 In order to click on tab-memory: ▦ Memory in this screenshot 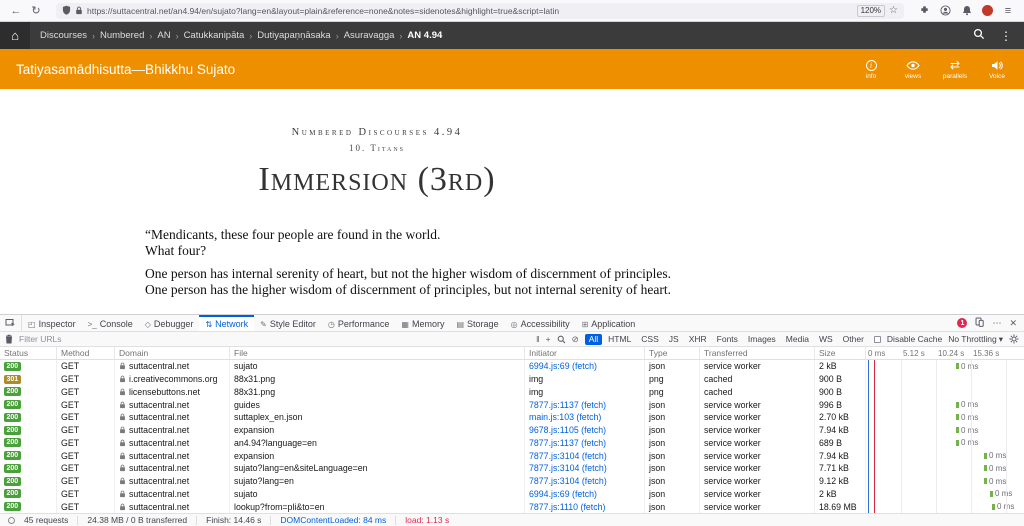, I will do `click(422, 323)`.